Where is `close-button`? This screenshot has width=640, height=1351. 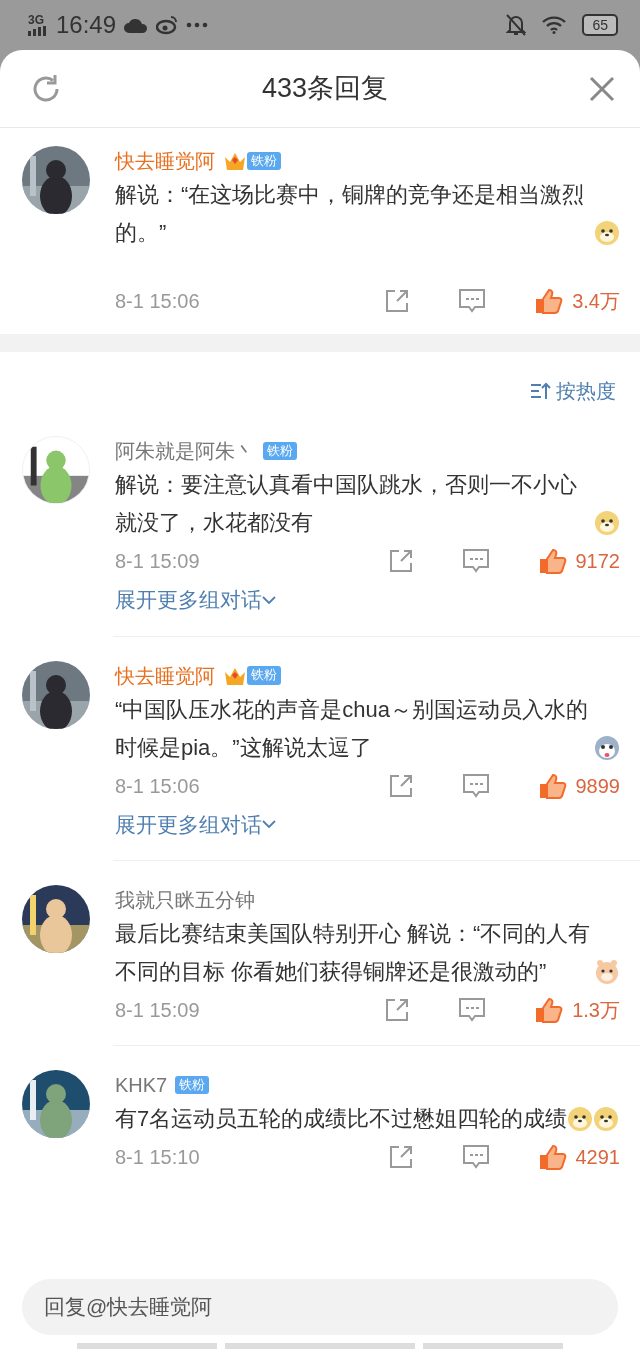 close-button is located at coordinates (602, 88).